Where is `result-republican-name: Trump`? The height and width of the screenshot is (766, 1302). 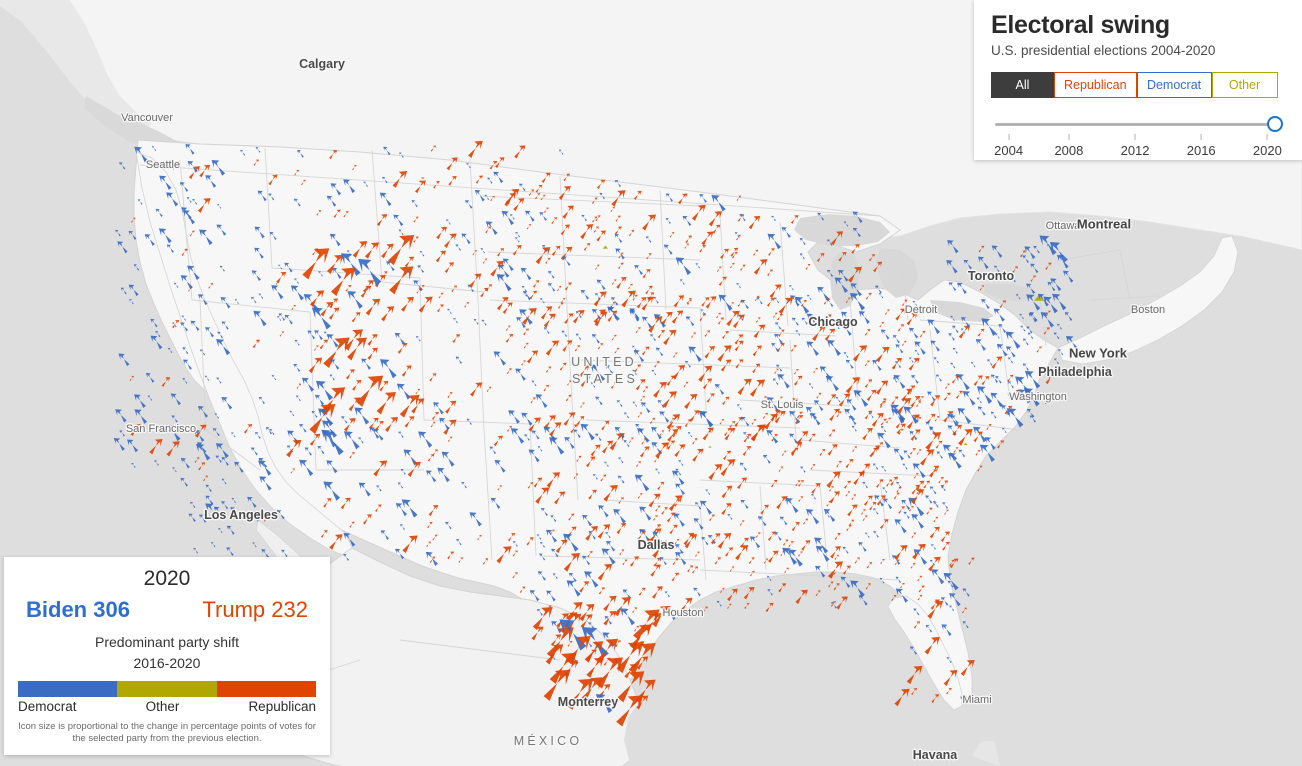
result-republican-name: Trump is located at coordinates (234, 610).